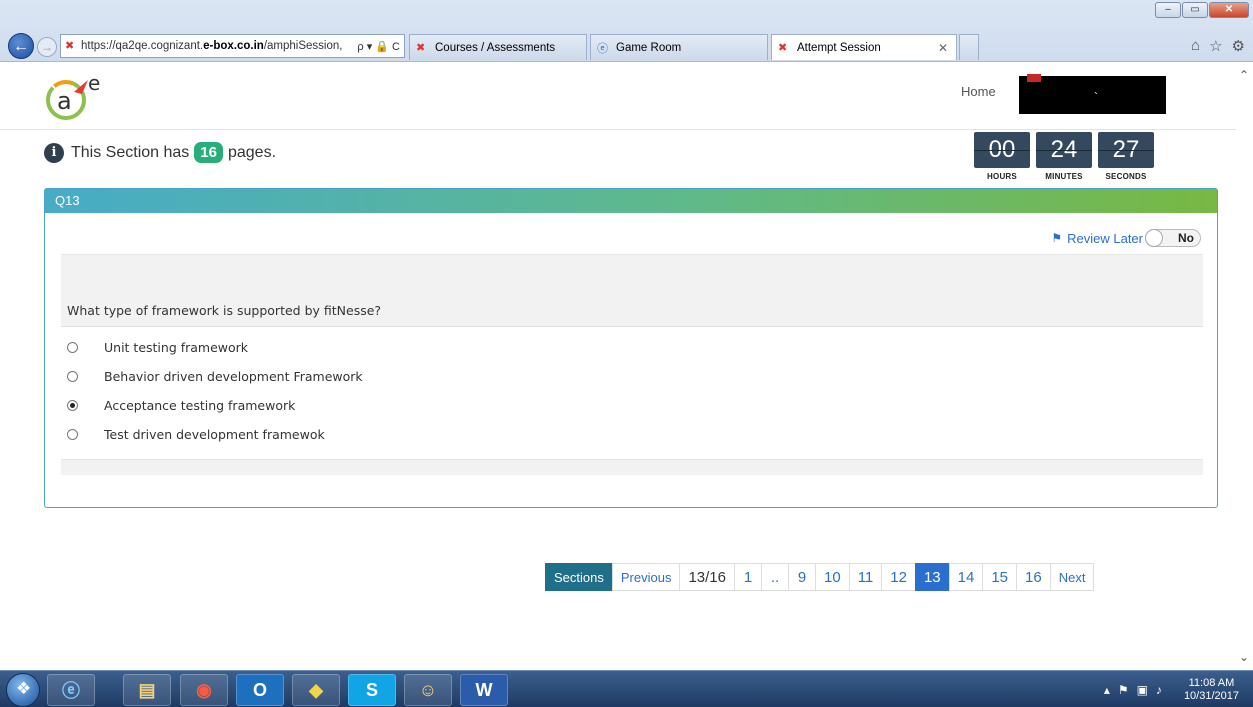 Image resolution: width=1253 pixels, height=707 pixels. Describe the element at coordinates (54, 152) in the screenshot. I see `info-icon: i` at that location.